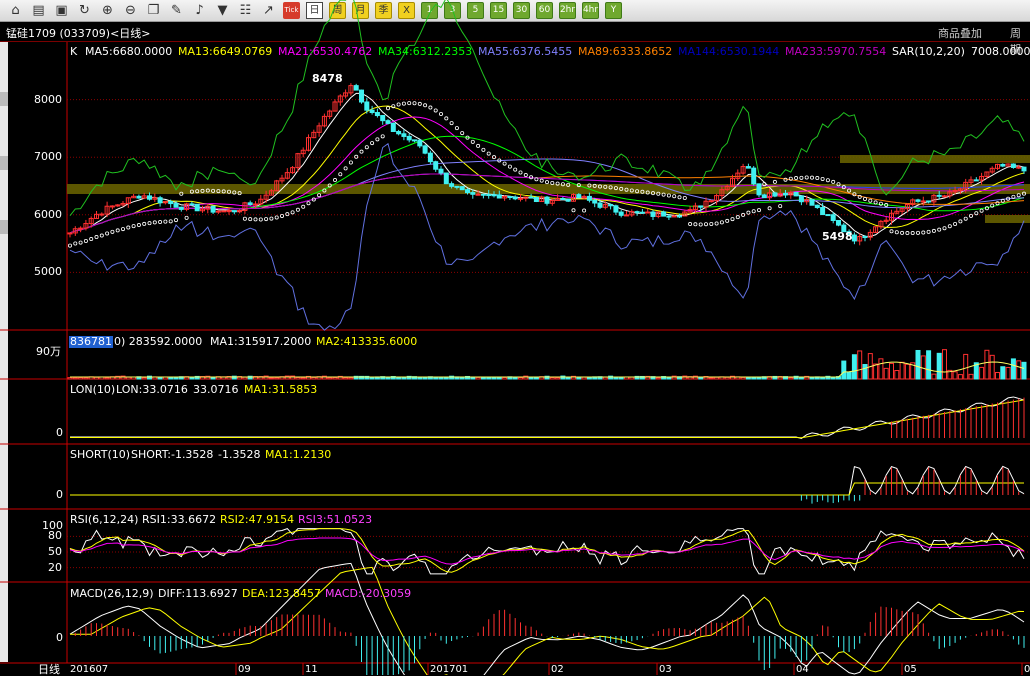 The width and height of the screenshot is (1030, 676). What do you see at coordinates (311, 669) in the screenshot?
I see `x-axis-label: 11` at bounding box center [311, 669].